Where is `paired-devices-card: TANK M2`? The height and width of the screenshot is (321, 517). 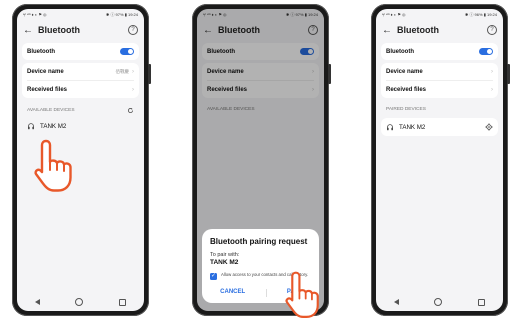 paired-devices-card: TANK M2 is located at coordinates (439, 127).